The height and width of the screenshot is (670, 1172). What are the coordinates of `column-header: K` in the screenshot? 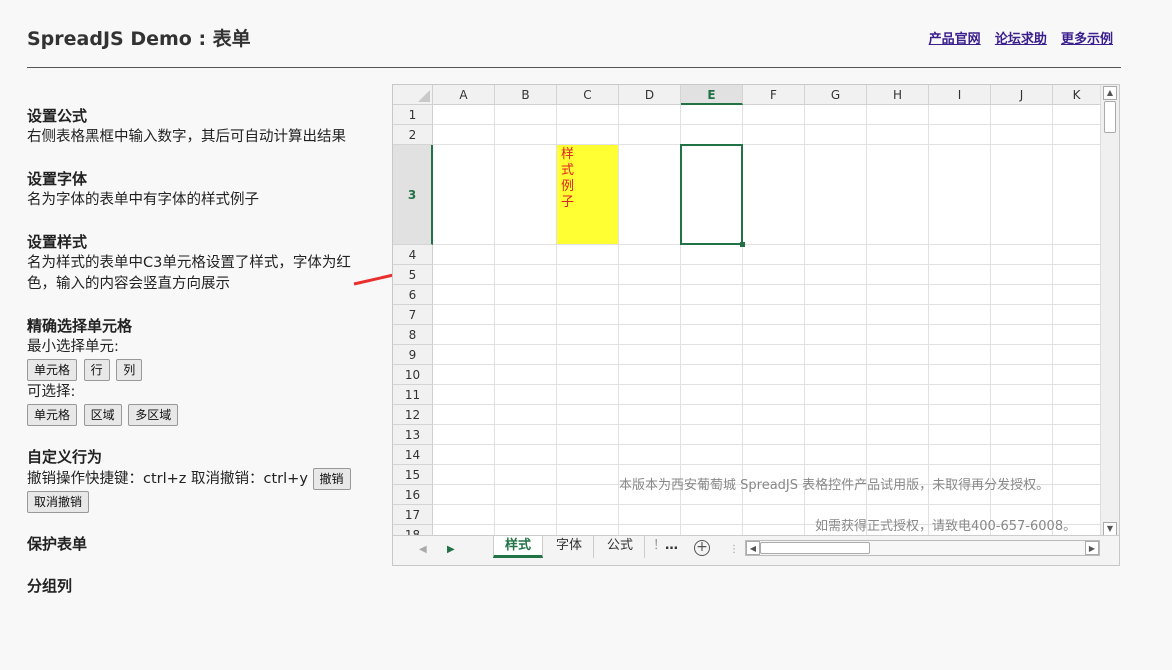 It's located at (1077, 95).